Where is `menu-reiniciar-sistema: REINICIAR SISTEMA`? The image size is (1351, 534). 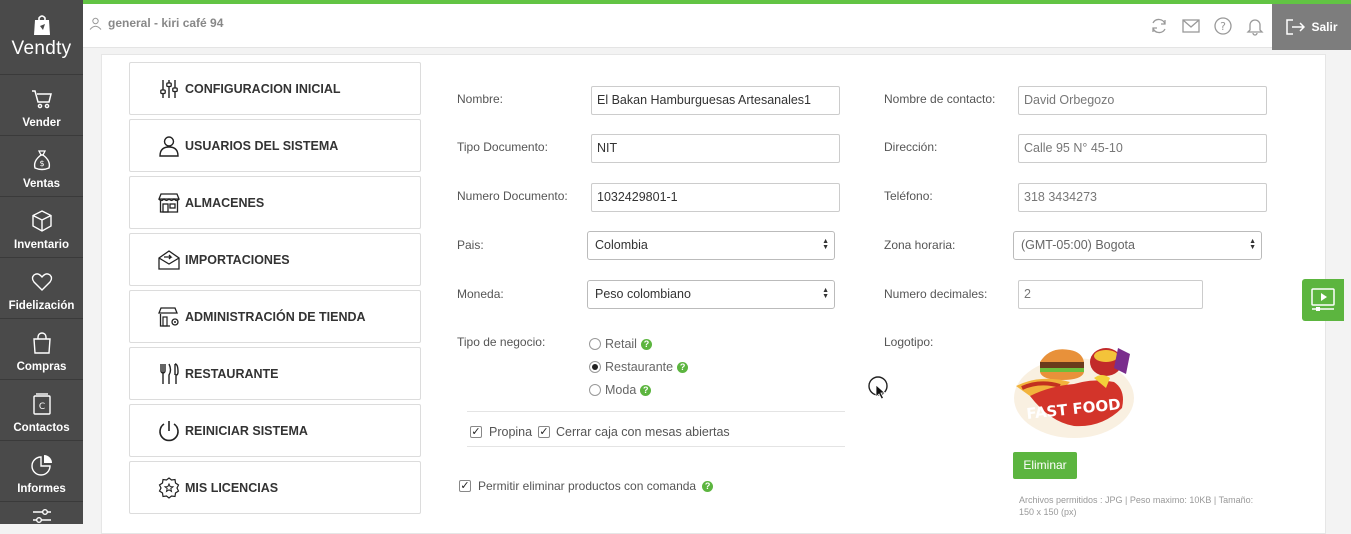 menu-reiniciar-sistema: REINICIAR SISTEMA is located at coordinates (275, 430).